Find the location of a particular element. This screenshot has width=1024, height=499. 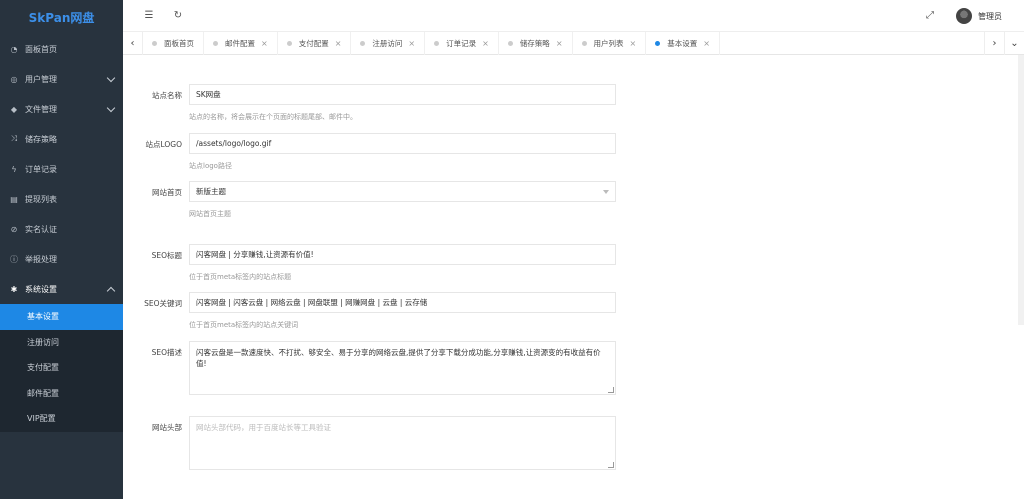

sidebar-item-label: 提现列表 is located at coordinates (41, 199).